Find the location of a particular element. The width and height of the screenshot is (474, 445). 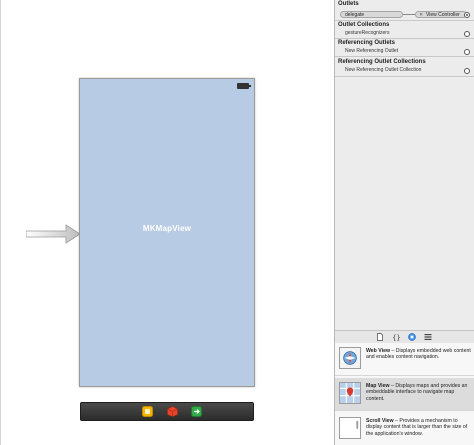

media-library-icon is located at coordinates (428, 337).